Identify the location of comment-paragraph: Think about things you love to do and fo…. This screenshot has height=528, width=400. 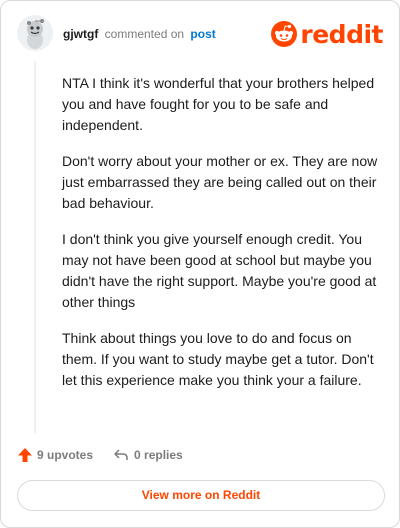
(218, 359).